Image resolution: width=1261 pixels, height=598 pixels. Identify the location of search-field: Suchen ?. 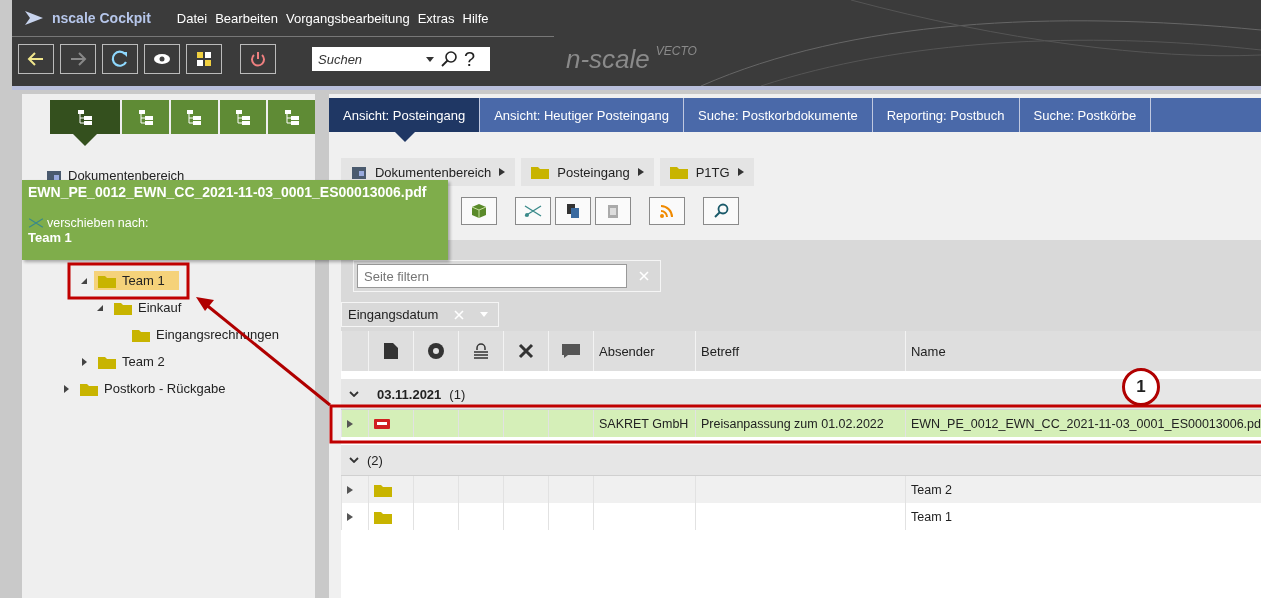
(401, 59).